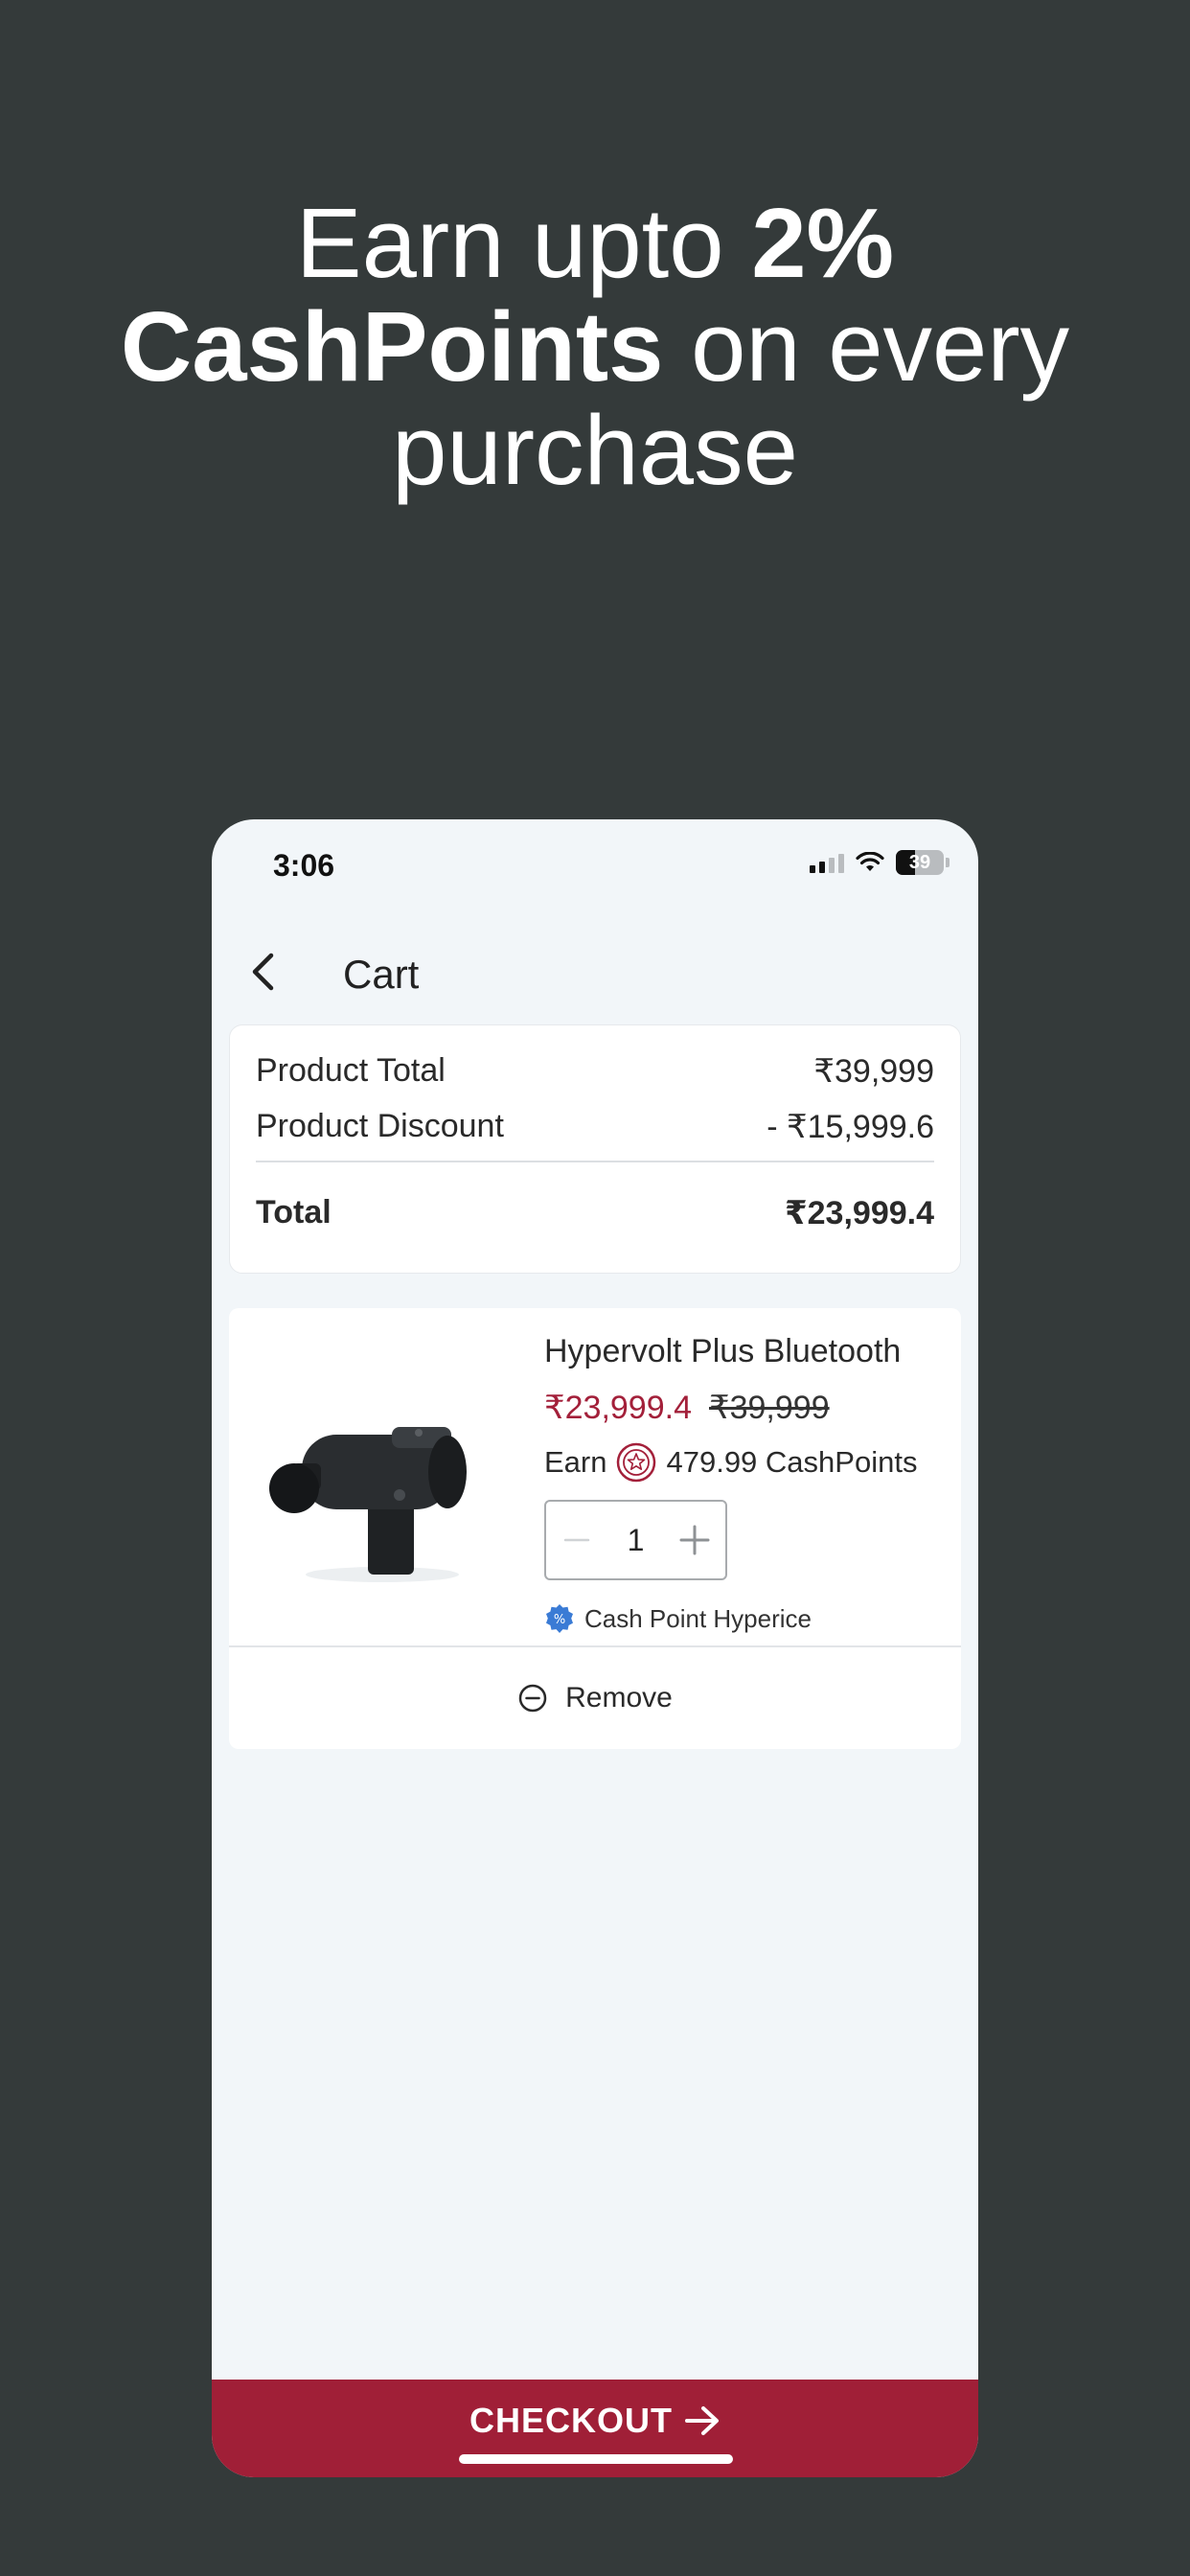 The height and width of the screenshot is (2576, 1190). I want to click on checkout-label: CHECKOUT, so click(571, 2420).